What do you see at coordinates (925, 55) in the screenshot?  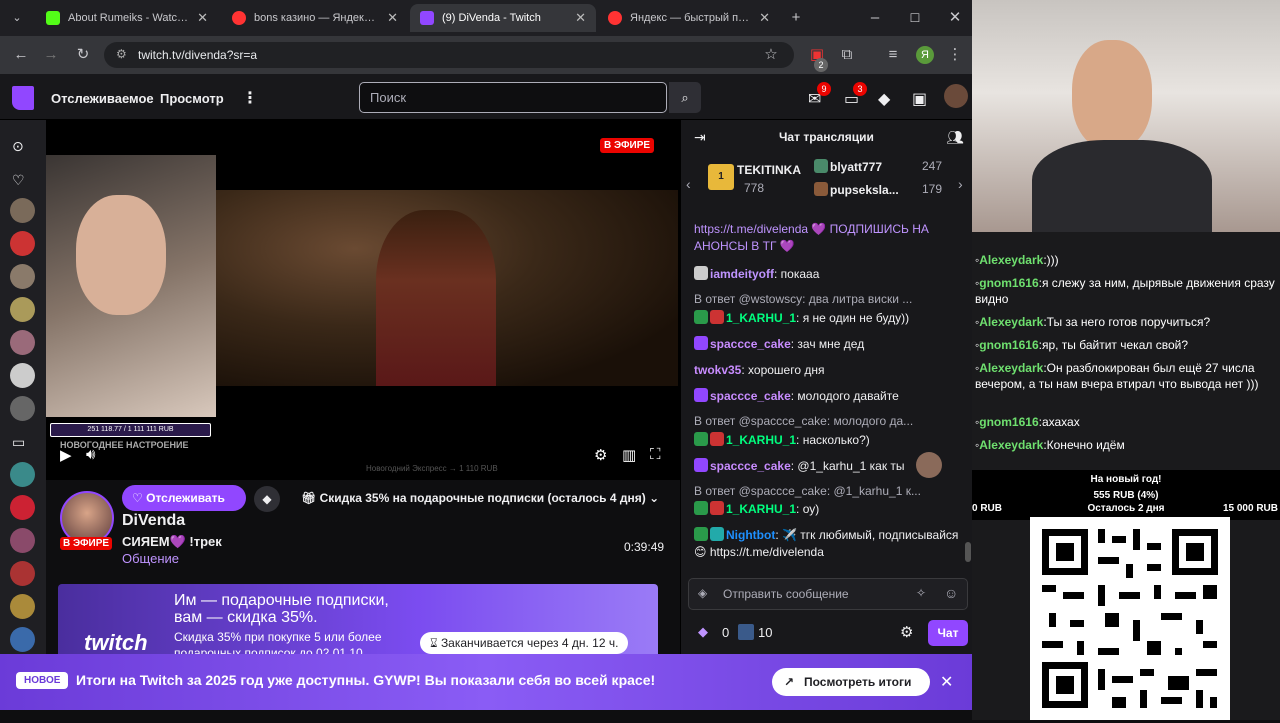 I see `profile-avatar: Я` at bounding box center [925, 55].